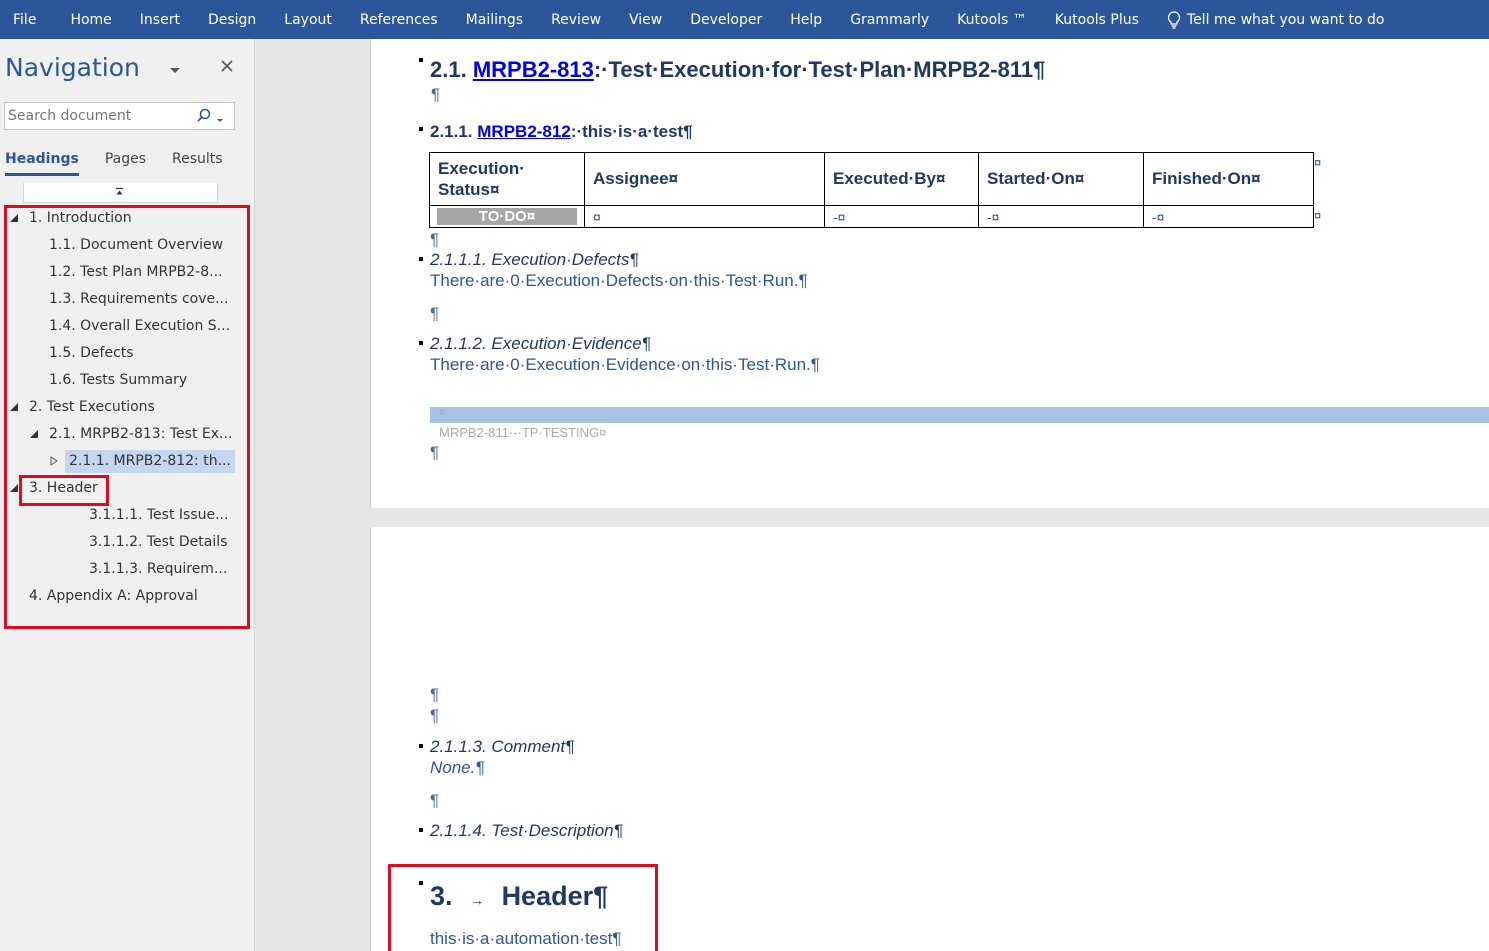 The height and width of the screenshot is (951, 1489). Describe the element at coordinates (63, 488) in the screenshot. I see `nav-tree-label: 3. Header` at that location.